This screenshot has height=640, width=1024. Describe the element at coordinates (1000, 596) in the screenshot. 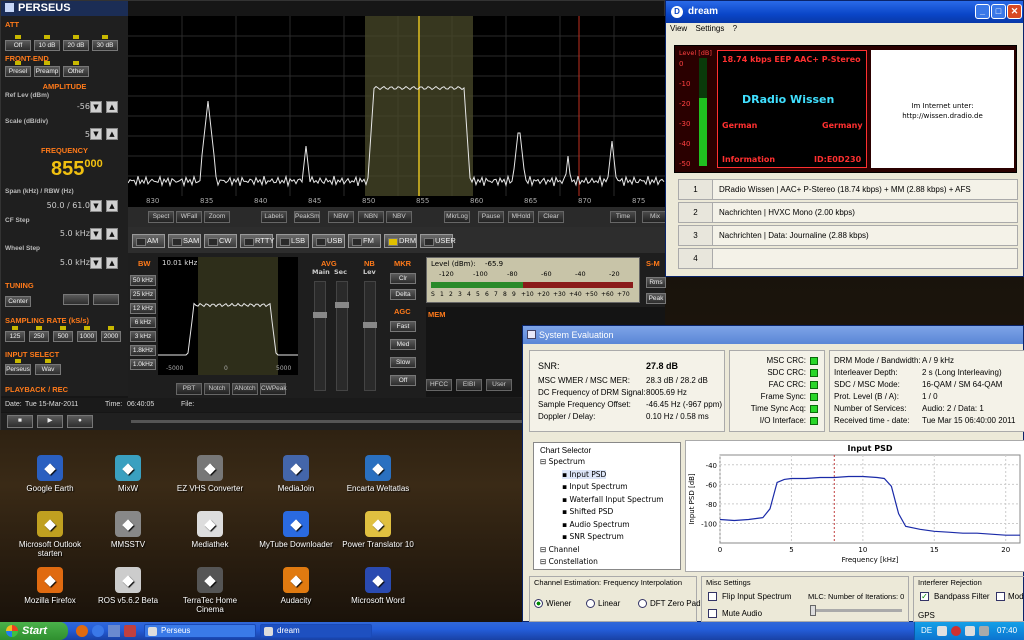

I see `modified-metrics-checkbox` at that location.